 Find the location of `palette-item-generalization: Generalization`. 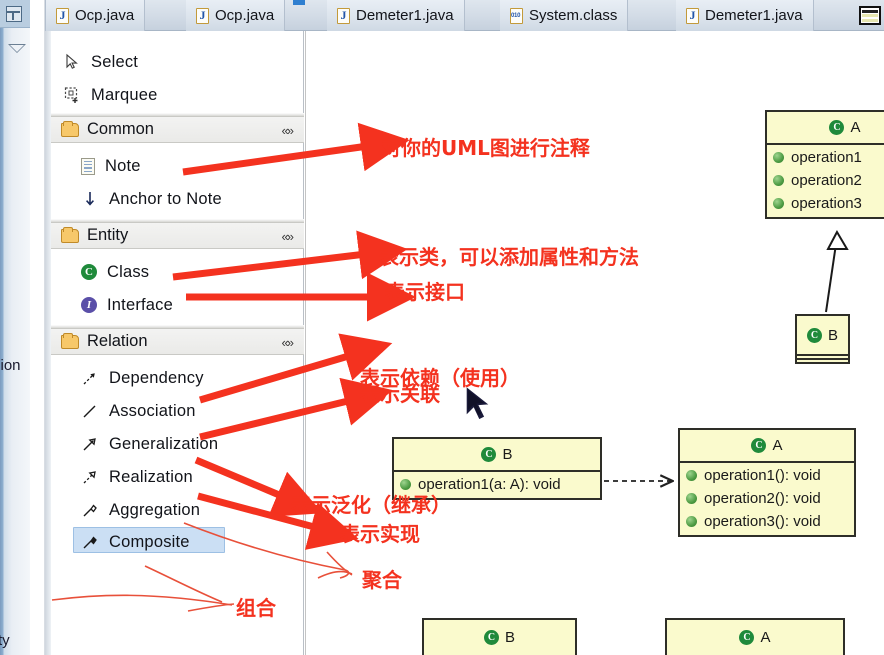

palette-item-generalization: Generalization is located at coordinates (149, 444).